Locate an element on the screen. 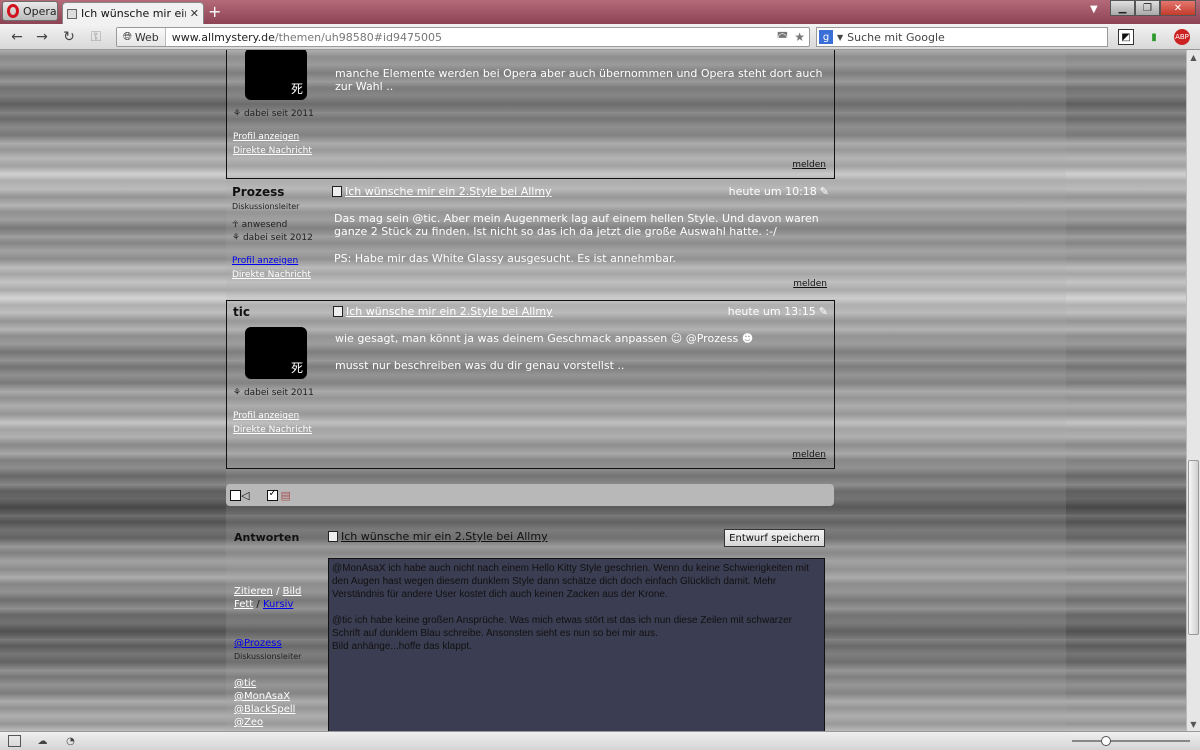 This screenshot has width=1200, height=750. post-time: heute um 10:18 ✎ is located at coordinates (779, 191).